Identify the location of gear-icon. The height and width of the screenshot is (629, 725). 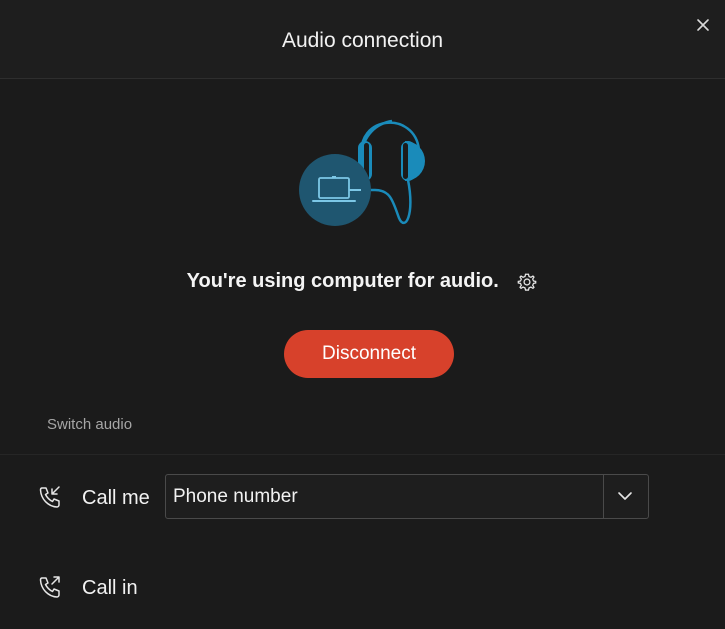
(527, 282).